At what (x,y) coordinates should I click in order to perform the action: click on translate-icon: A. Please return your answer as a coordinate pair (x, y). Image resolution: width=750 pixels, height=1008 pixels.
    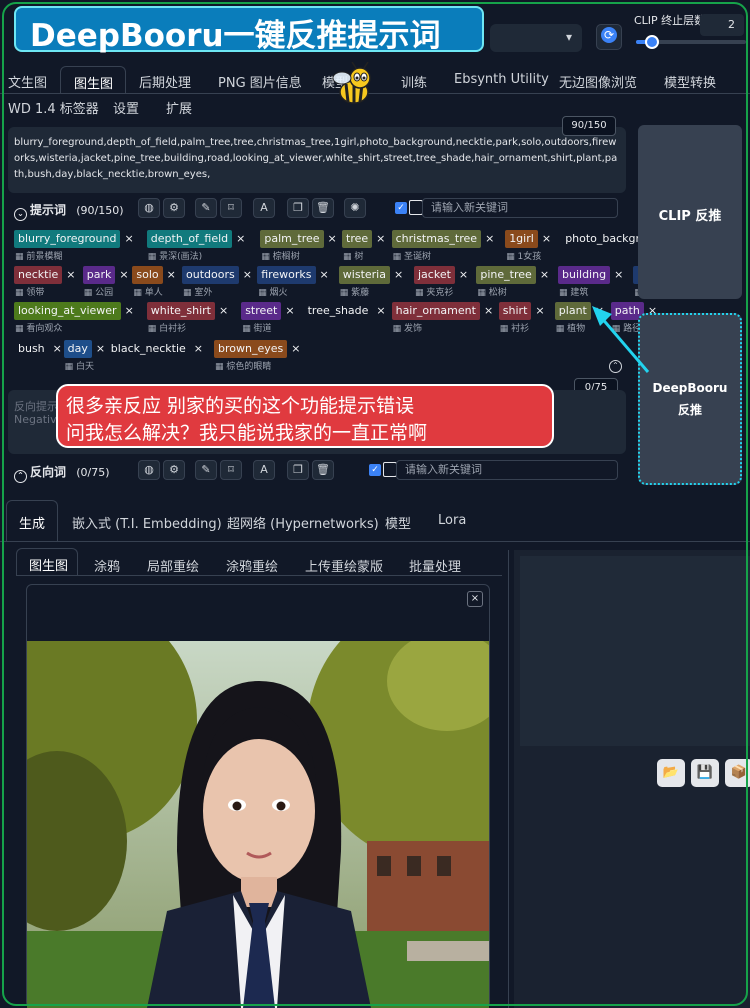
    Looking at the image, I should click on (264, 208).